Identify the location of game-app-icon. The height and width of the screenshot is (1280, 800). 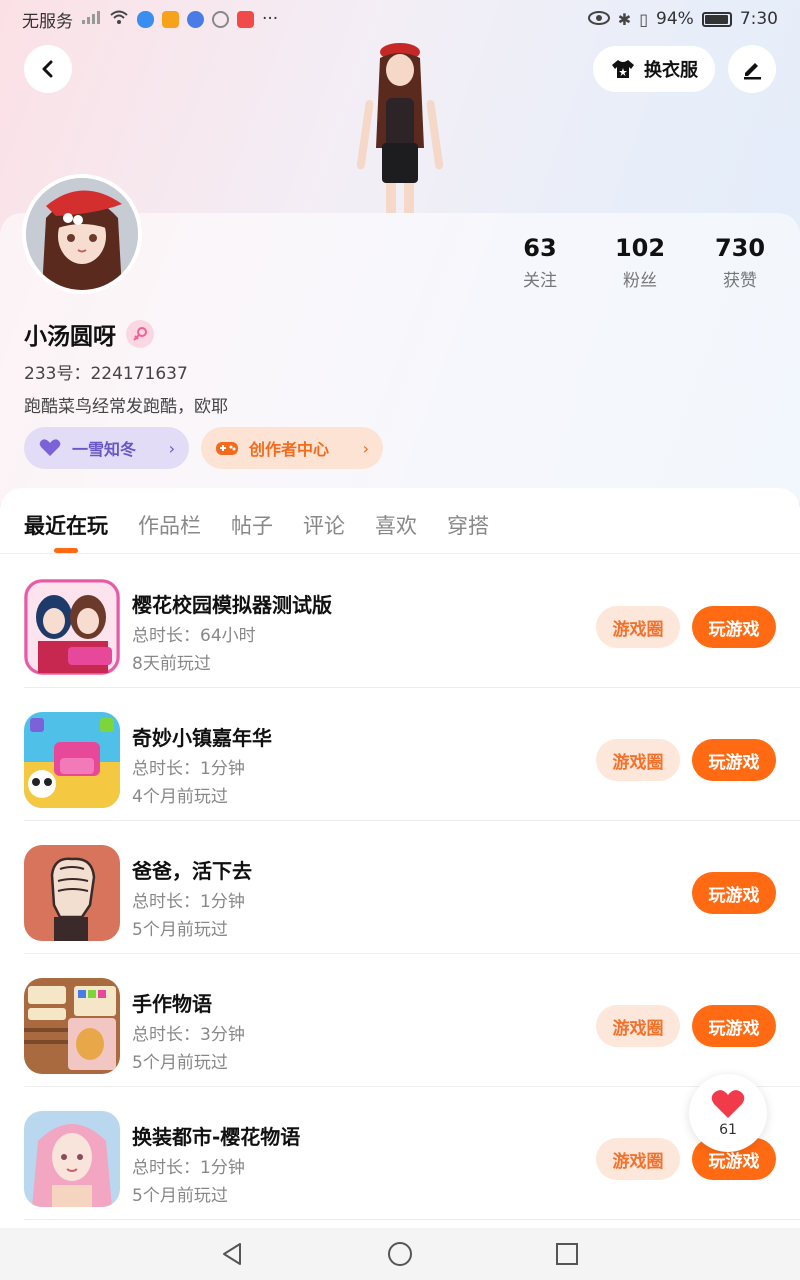
(245, 19).